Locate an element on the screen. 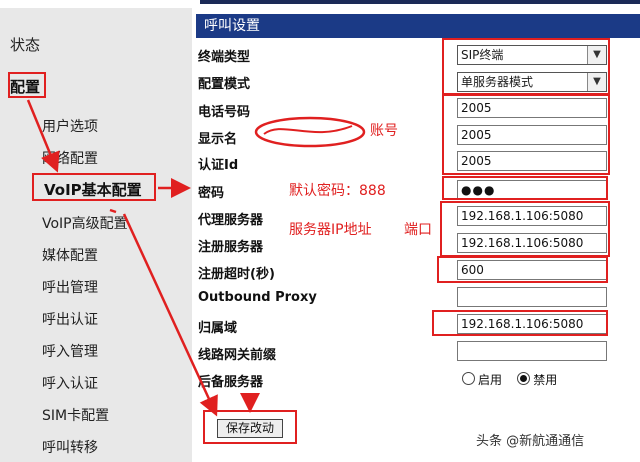 This screenshot has width=640, height=462. sidebar-item-user-options: 用户选项 is located at coordinates (70, 126).